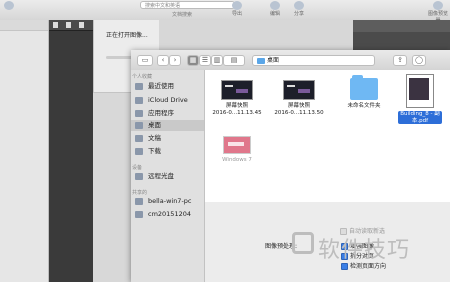 The image size is (450, 282). What do you see at coordinates (182, 15) in the screenshot?
I see `search-label: 文档搜索` at bounding box center [182, 15].